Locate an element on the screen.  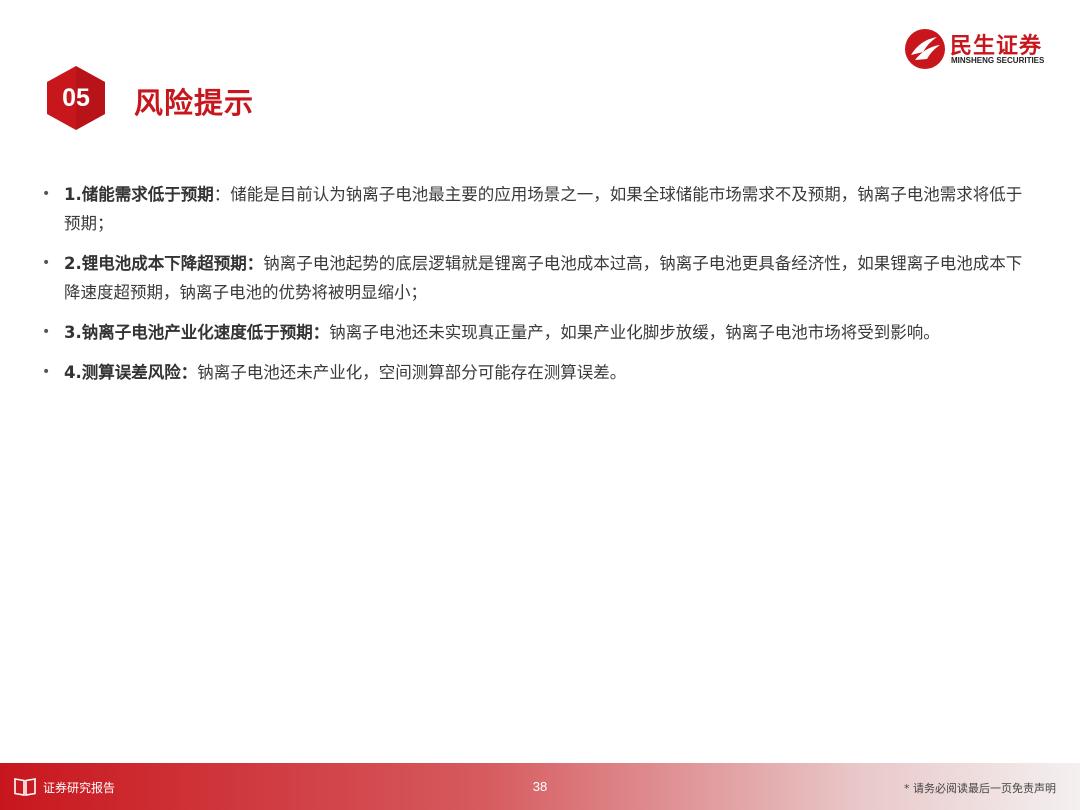
company-logo: 民生证券 MINSHENG SECURITIES is located at coordinates (980, 48).